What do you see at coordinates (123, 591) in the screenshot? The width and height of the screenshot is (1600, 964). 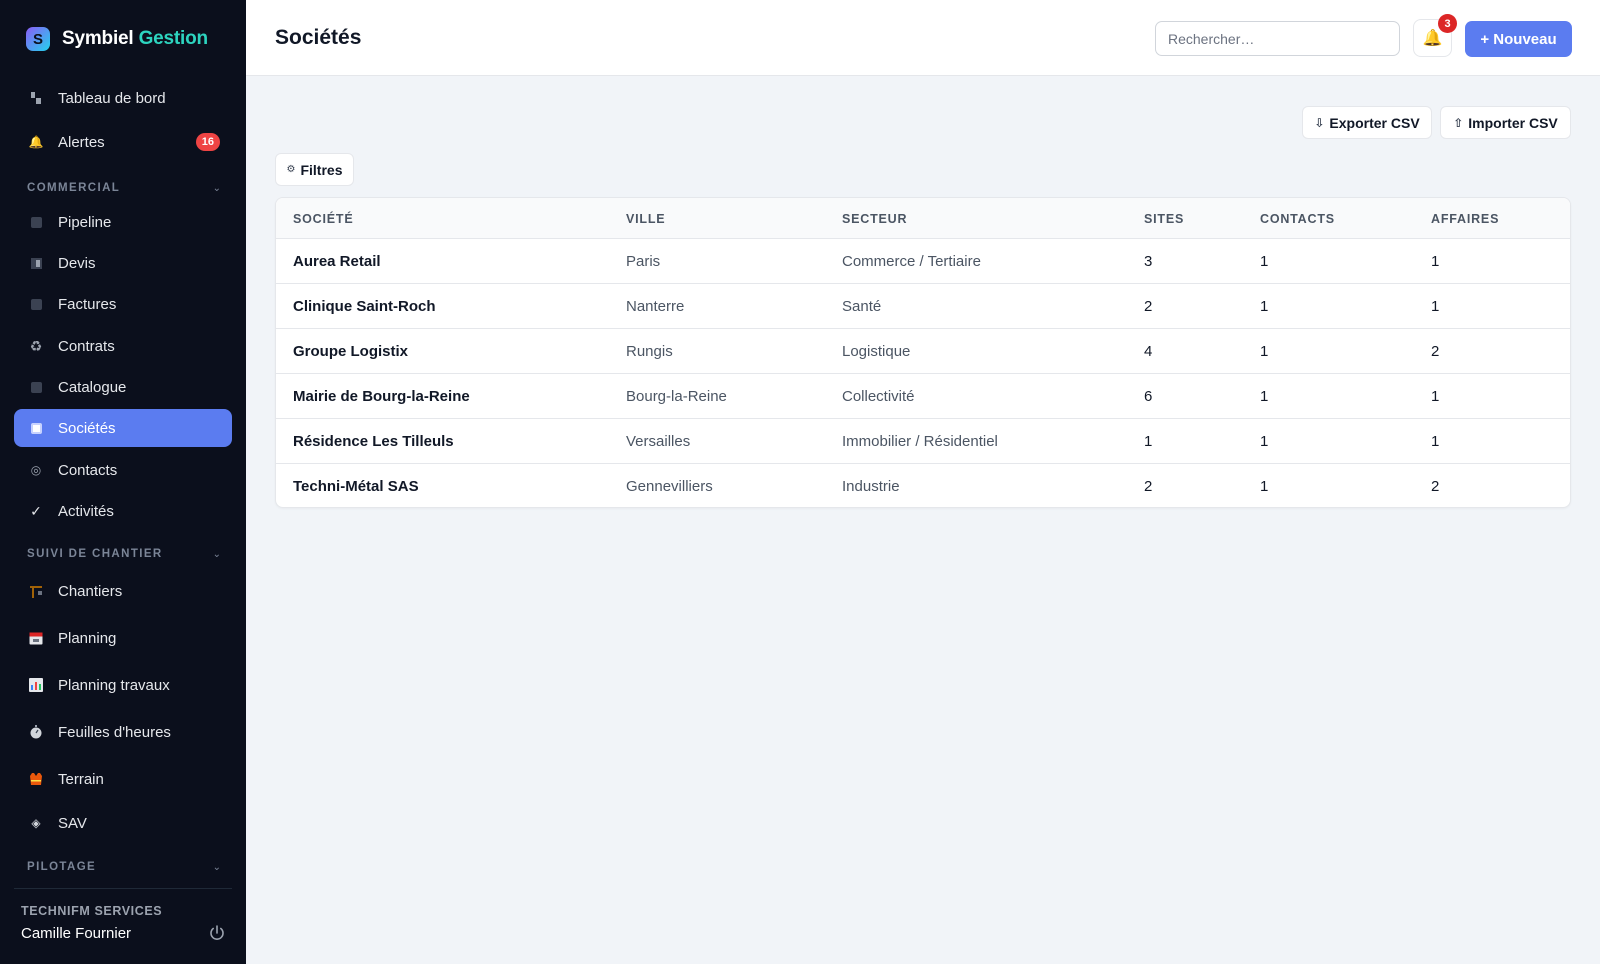 I see `sidebar-item-chantiers: Chantiers` at bounding box center [123, 591].